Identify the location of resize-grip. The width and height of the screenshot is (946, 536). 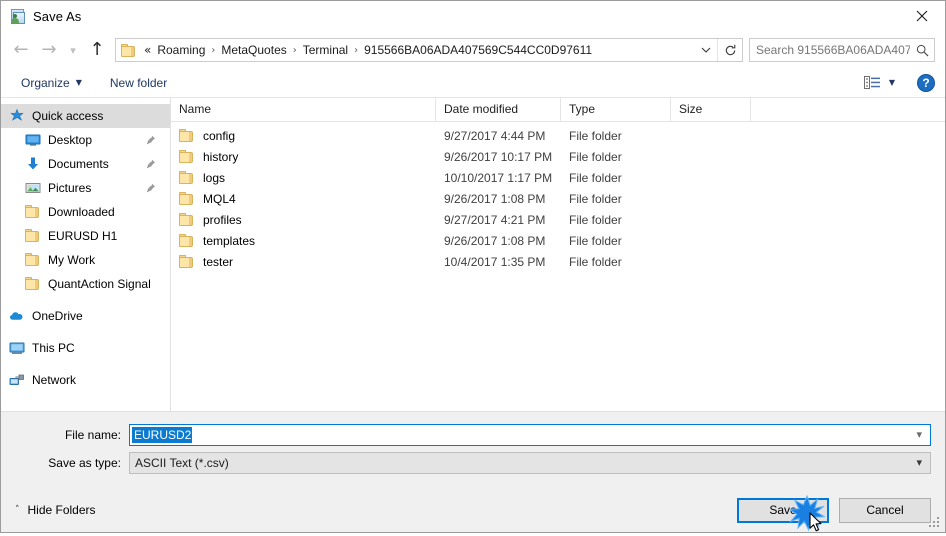
(934, 522).